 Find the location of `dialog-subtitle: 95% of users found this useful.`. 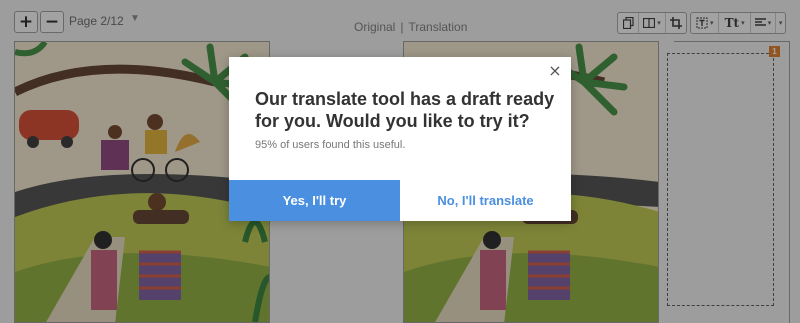

dialog-subtitle: 95% of users found this useful. is located at coordinates (330, 145).